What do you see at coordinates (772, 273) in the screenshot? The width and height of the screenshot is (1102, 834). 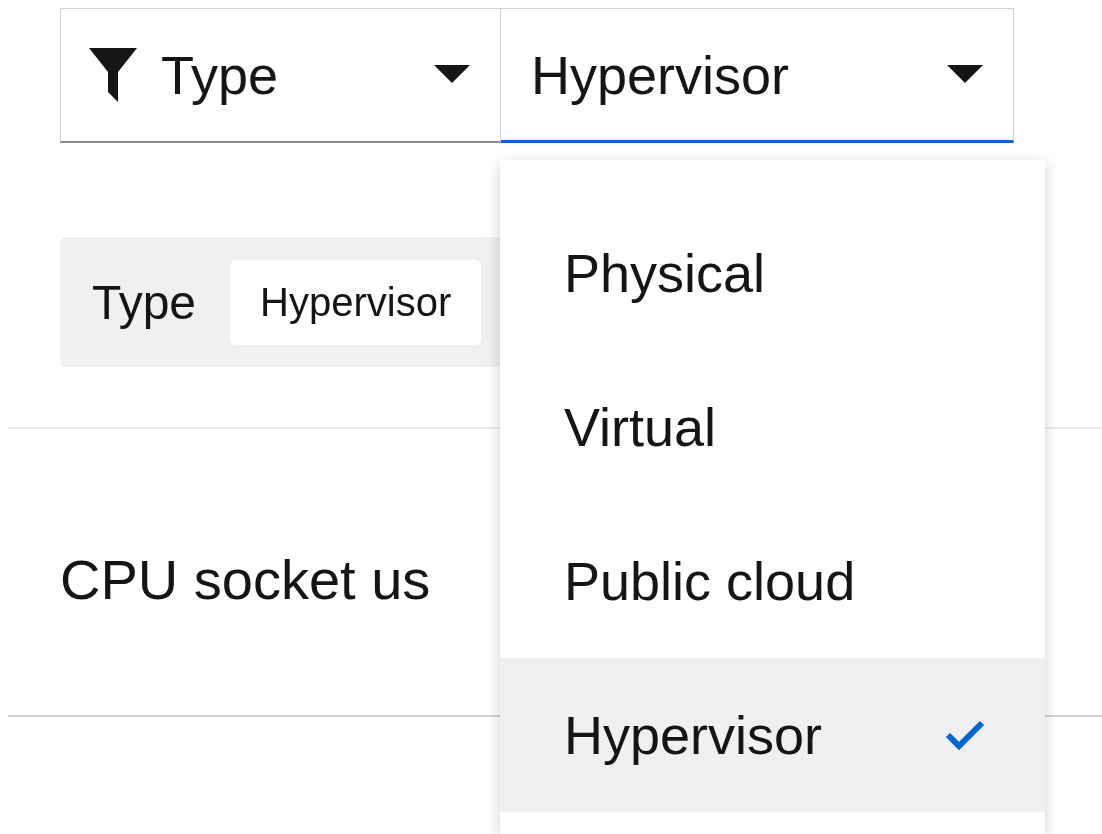 I see `menu-item: Physical` at bounding box center [772, 273].